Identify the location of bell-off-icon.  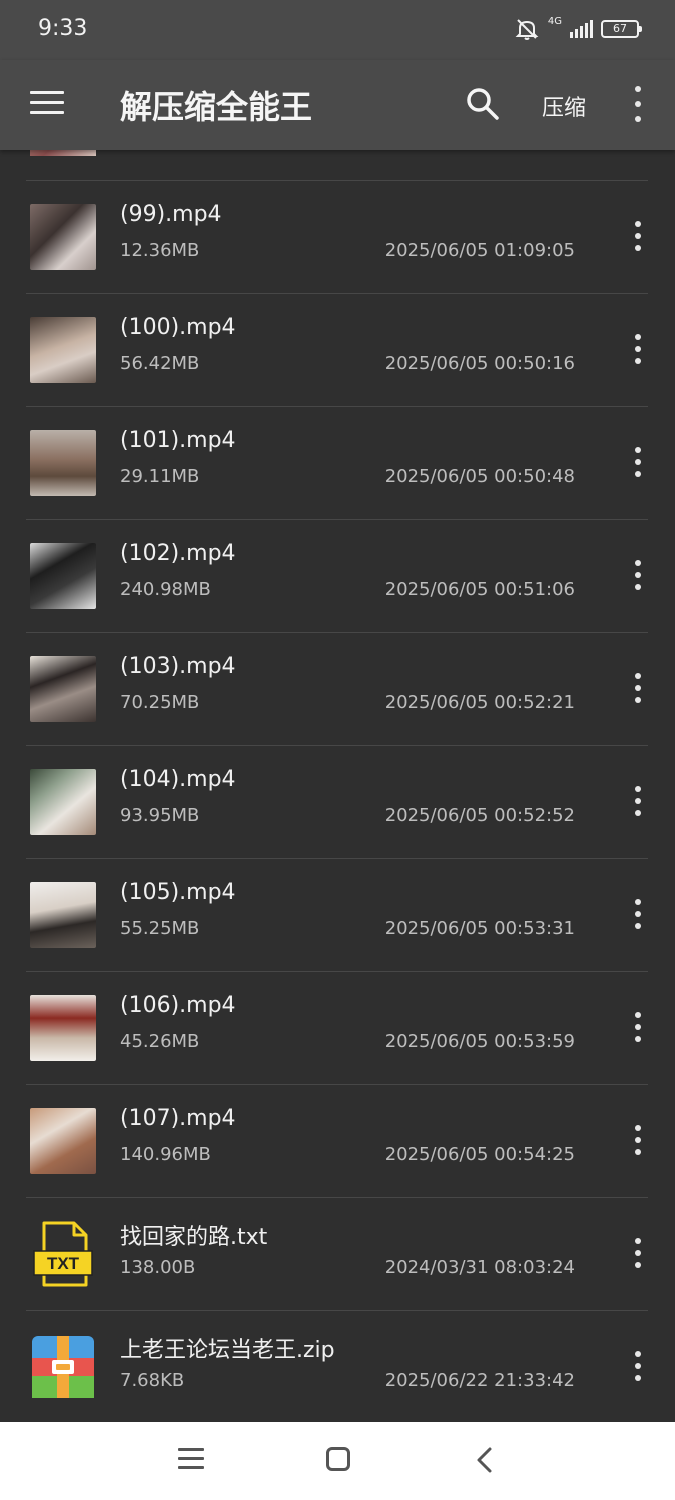
(527, 29).